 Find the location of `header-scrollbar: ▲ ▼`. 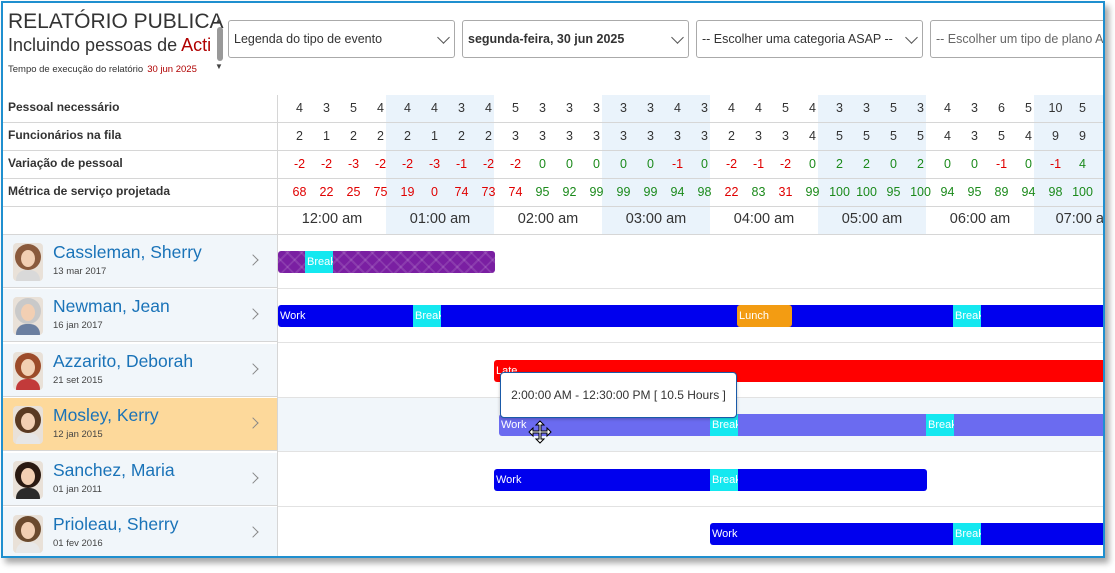

header-scrollbar: ▲ ▼ is located at coordinates (220, 44).